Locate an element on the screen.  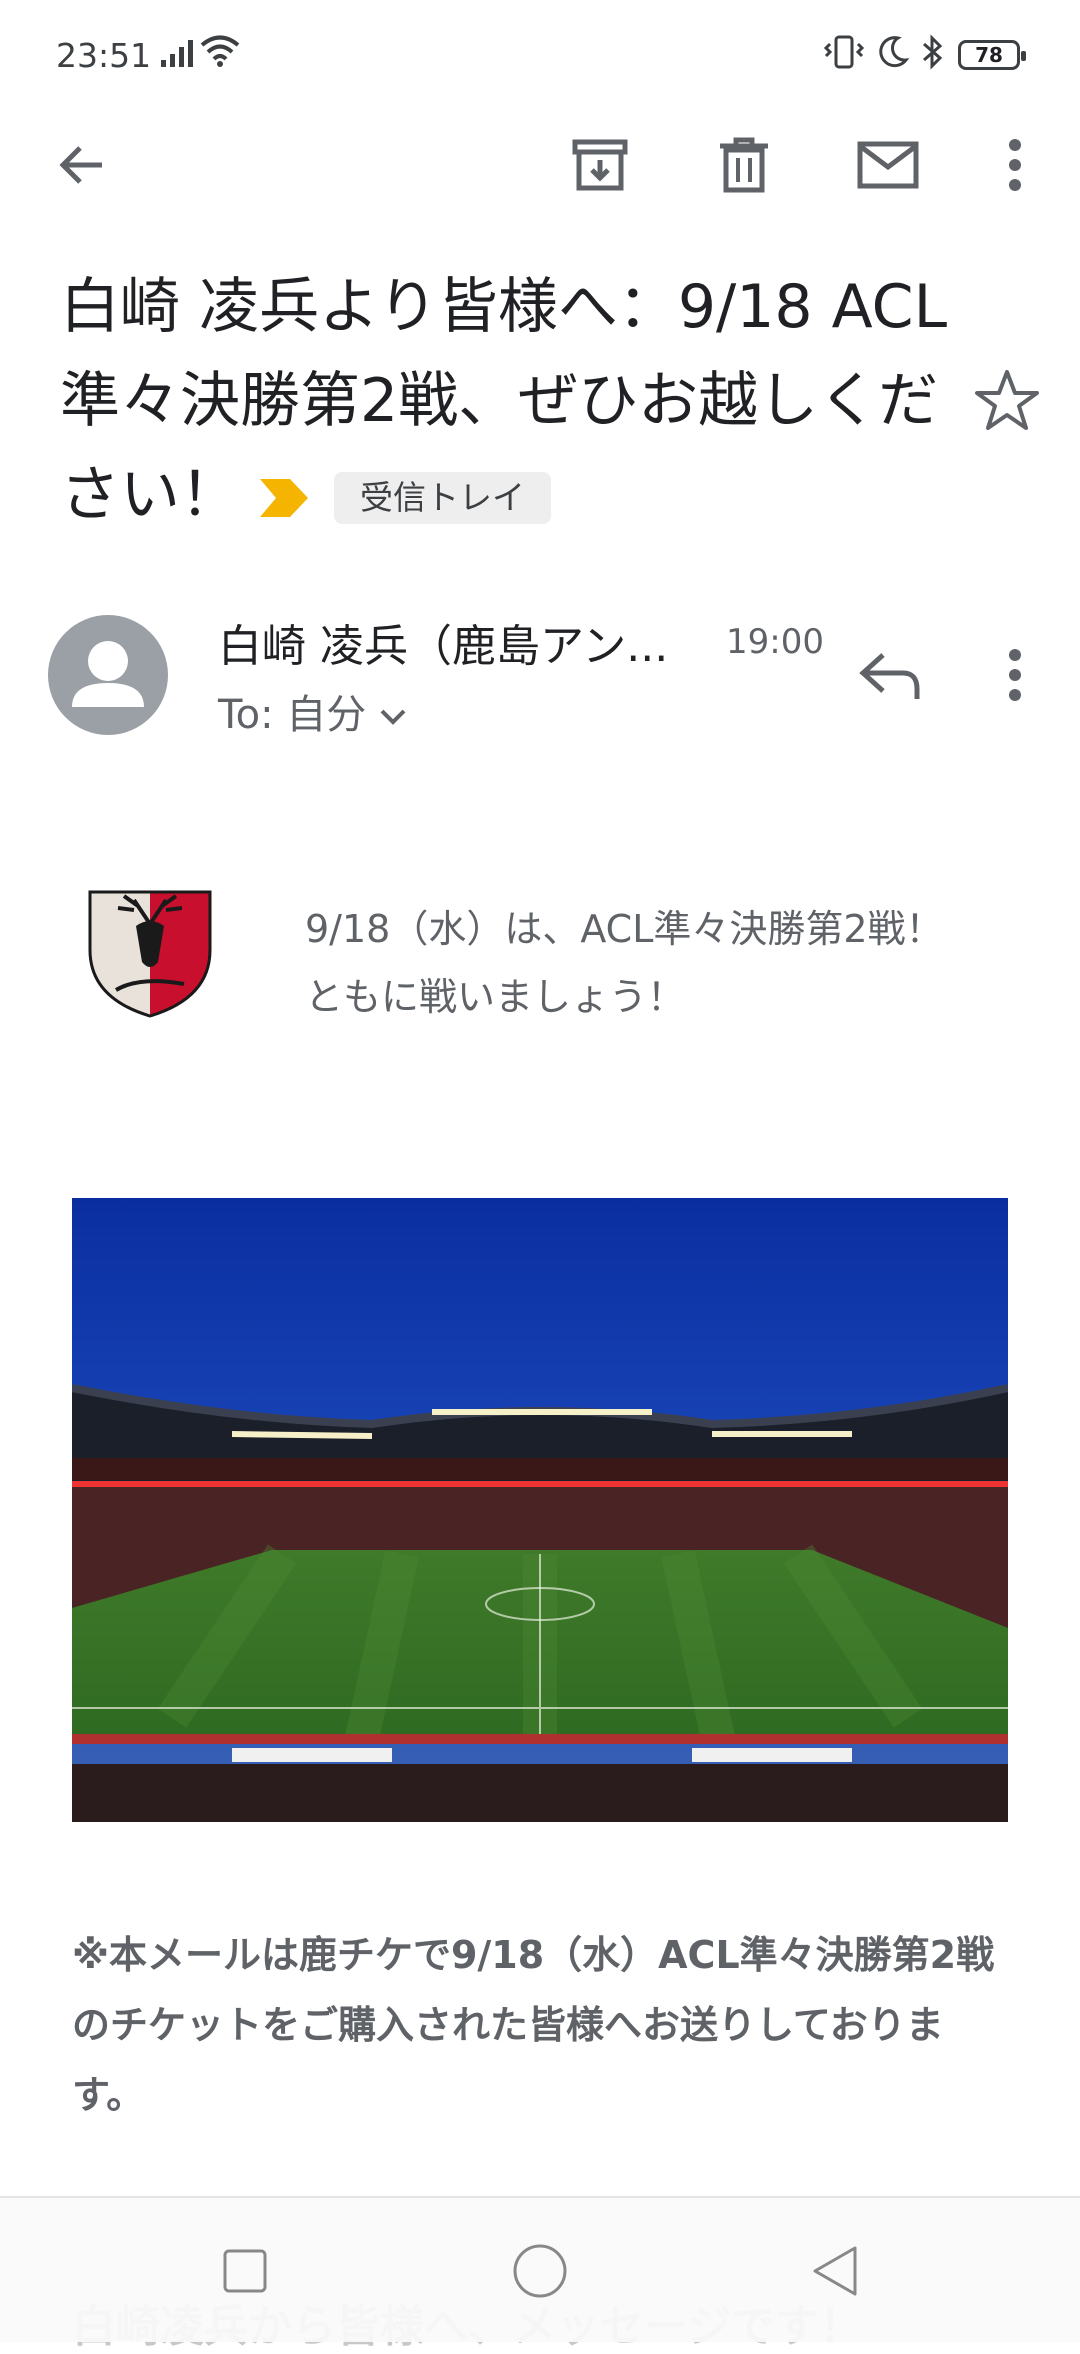
inbox-label: 受信トレイ is located at coordinates (442, 498).